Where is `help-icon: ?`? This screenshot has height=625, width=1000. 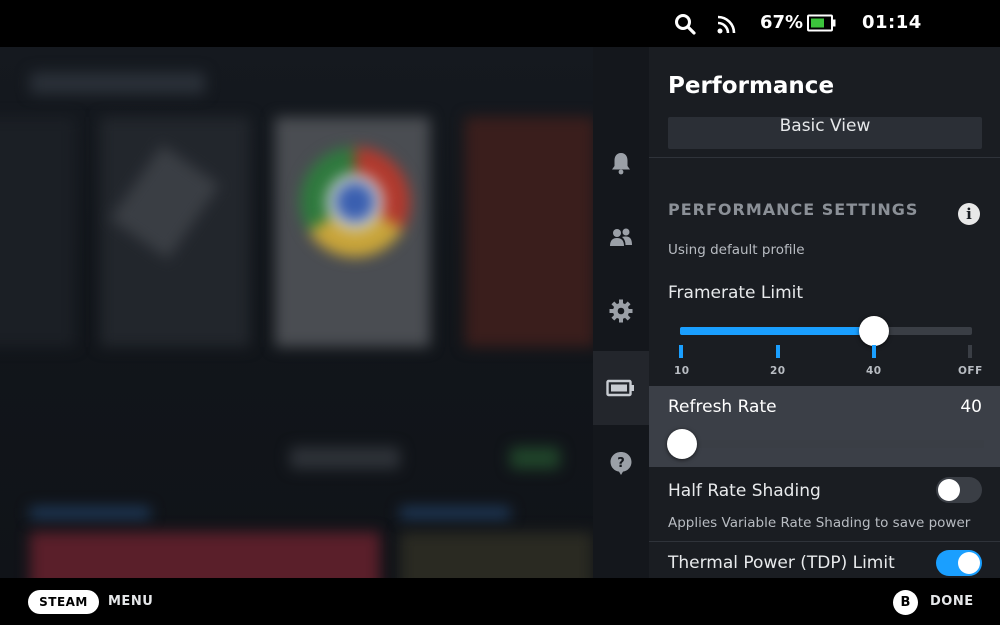 help-icon: ? is located at coordinates (621, 463).